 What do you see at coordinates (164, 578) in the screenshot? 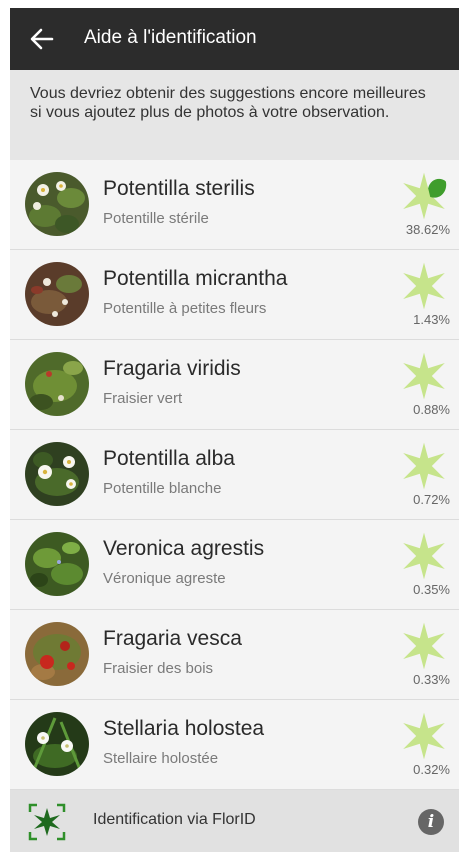
I see `common-name: Véronique agreste` at bounding box center [164, 578].